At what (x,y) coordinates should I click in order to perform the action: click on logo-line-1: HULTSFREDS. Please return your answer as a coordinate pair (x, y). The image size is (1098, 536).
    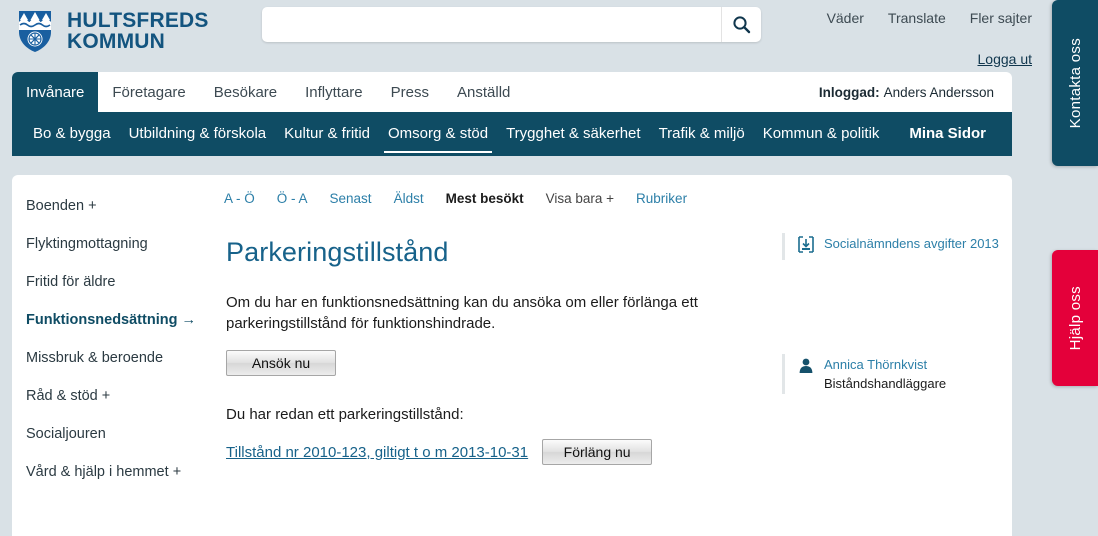
    Looking at the image, I should click on (138, 20).